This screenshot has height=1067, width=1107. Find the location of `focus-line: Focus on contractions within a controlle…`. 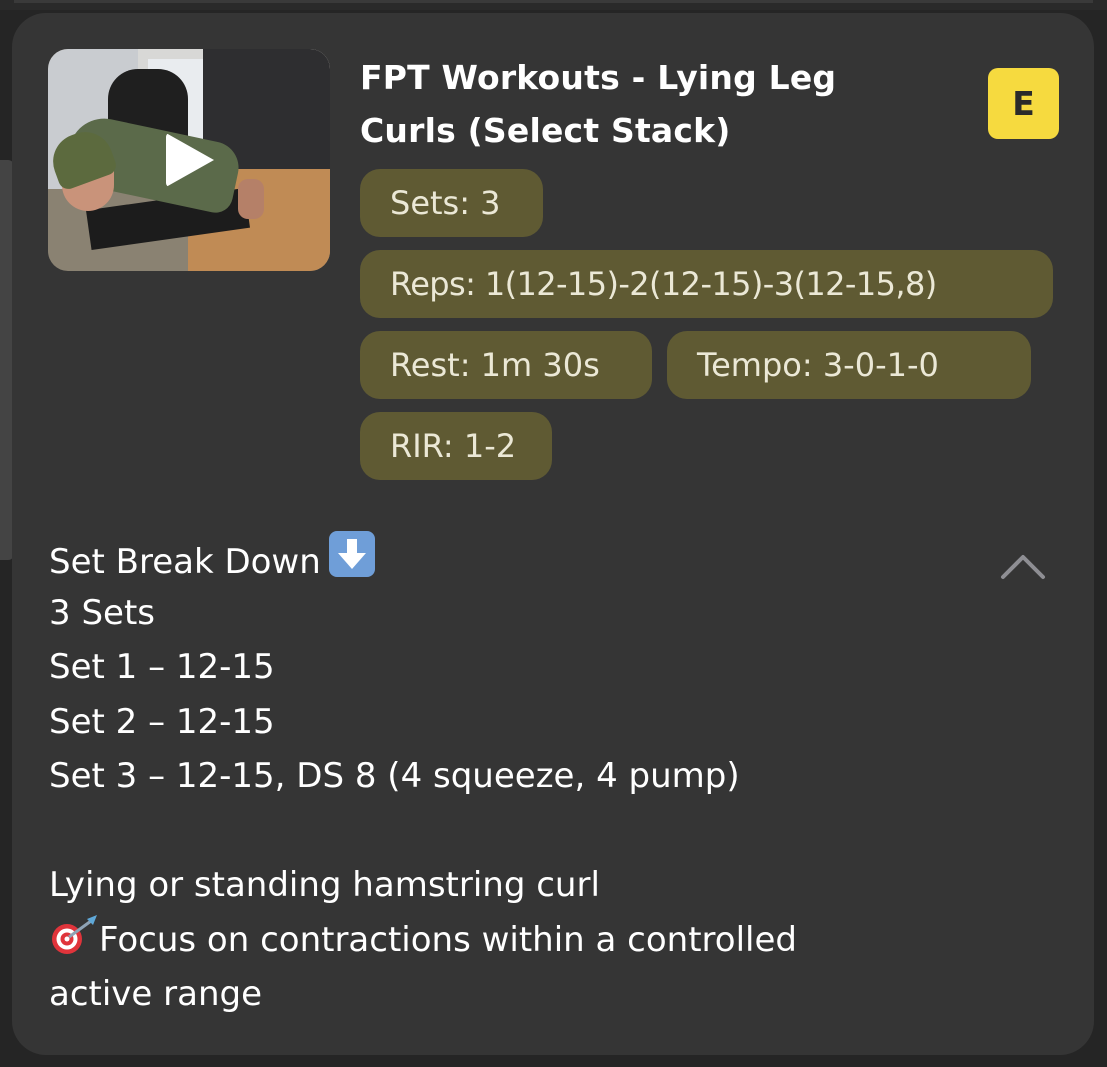

focus-line: Focus on contractions within a controlle… is located at coordinates (539, 940).